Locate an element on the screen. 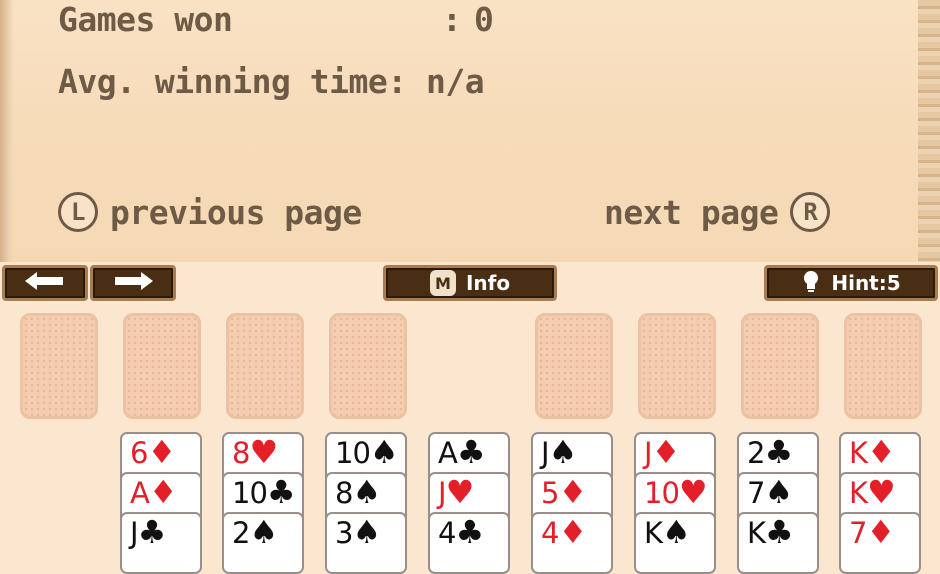 Image resolution: width=940 pixels, height=574 pixels. avg-time-row: Avg. winning time: n/a is located at coordinates (271, 81).